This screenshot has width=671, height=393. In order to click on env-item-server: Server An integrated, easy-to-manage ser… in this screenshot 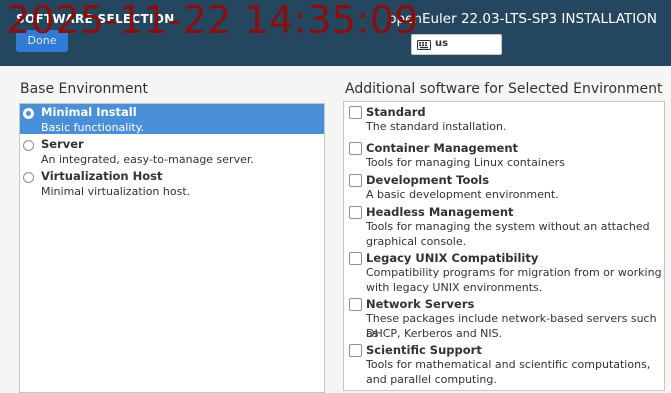, I will do `click(172, 152)`.